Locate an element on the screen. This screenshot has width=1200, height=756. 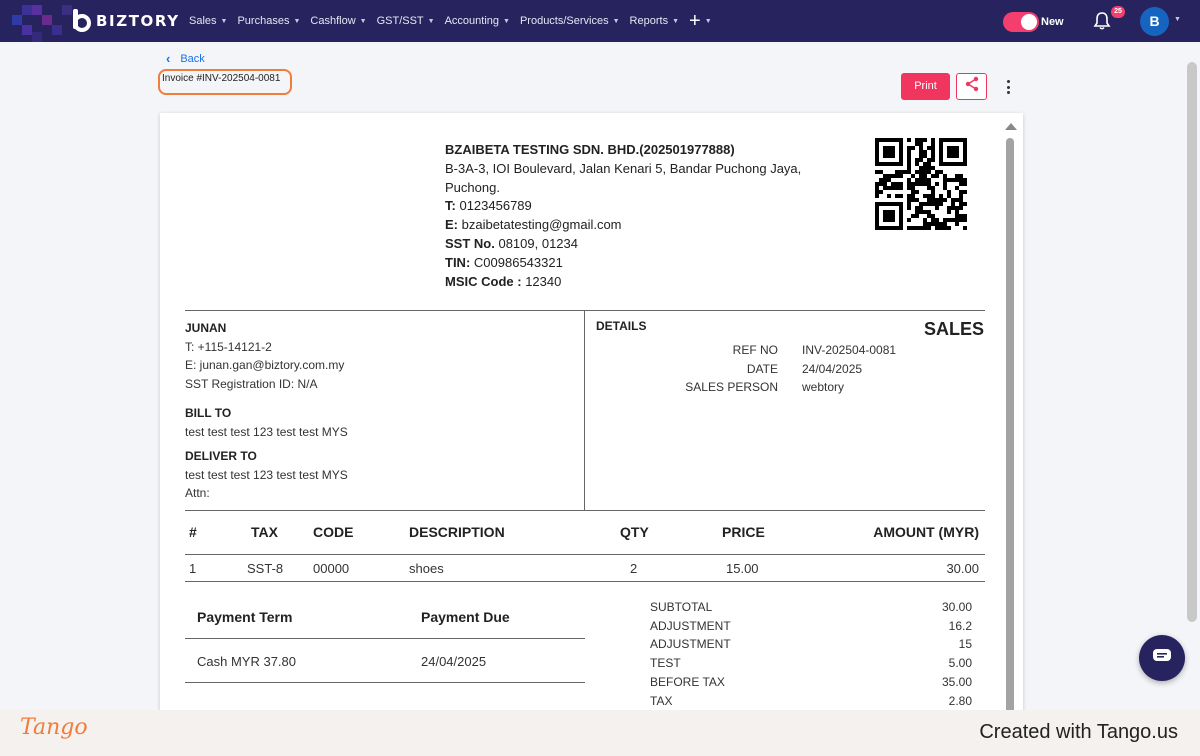
col-qty: QTY is located at coordinates (634, 532).